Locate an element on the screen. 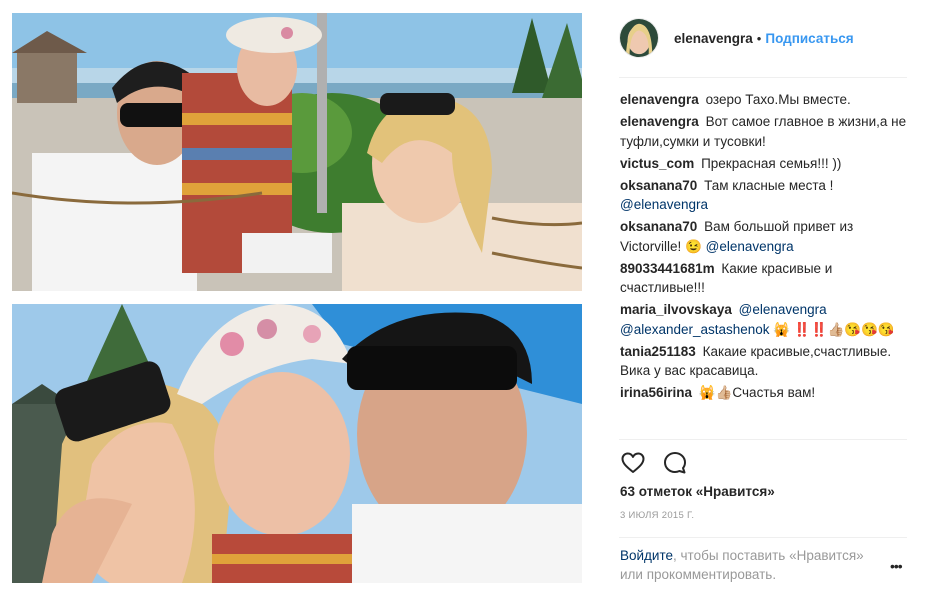 The image size is (925, 597). comment-text: 🙀👍🏼Счастья вам! is located at coordinates (757, 392).